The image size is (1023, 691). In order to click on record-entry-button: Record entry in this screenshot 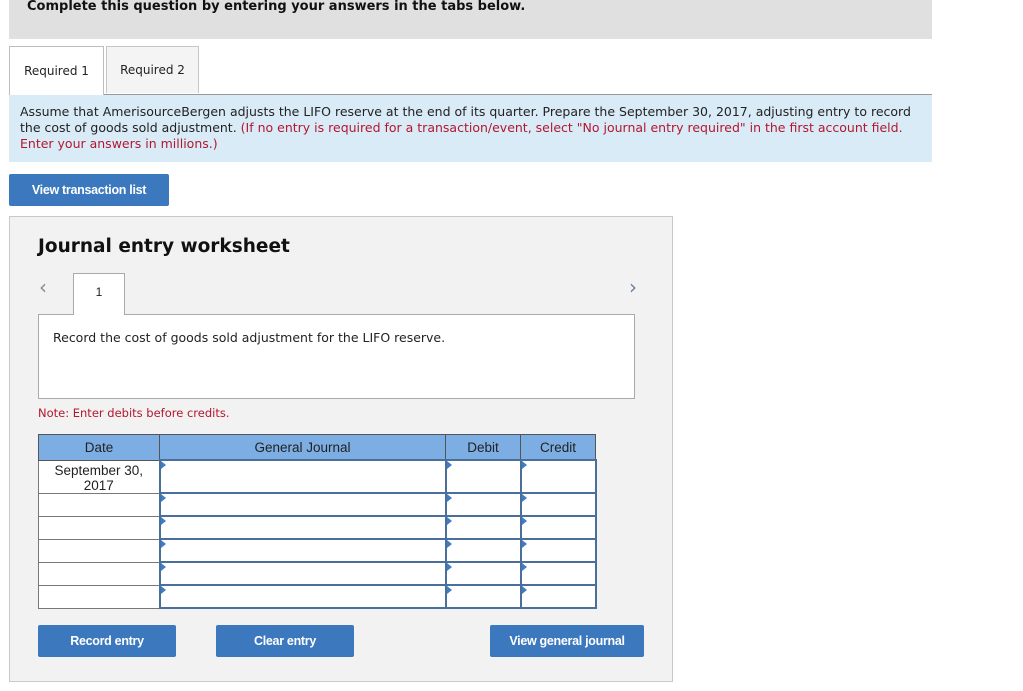, I will do `click(107, 641)`.